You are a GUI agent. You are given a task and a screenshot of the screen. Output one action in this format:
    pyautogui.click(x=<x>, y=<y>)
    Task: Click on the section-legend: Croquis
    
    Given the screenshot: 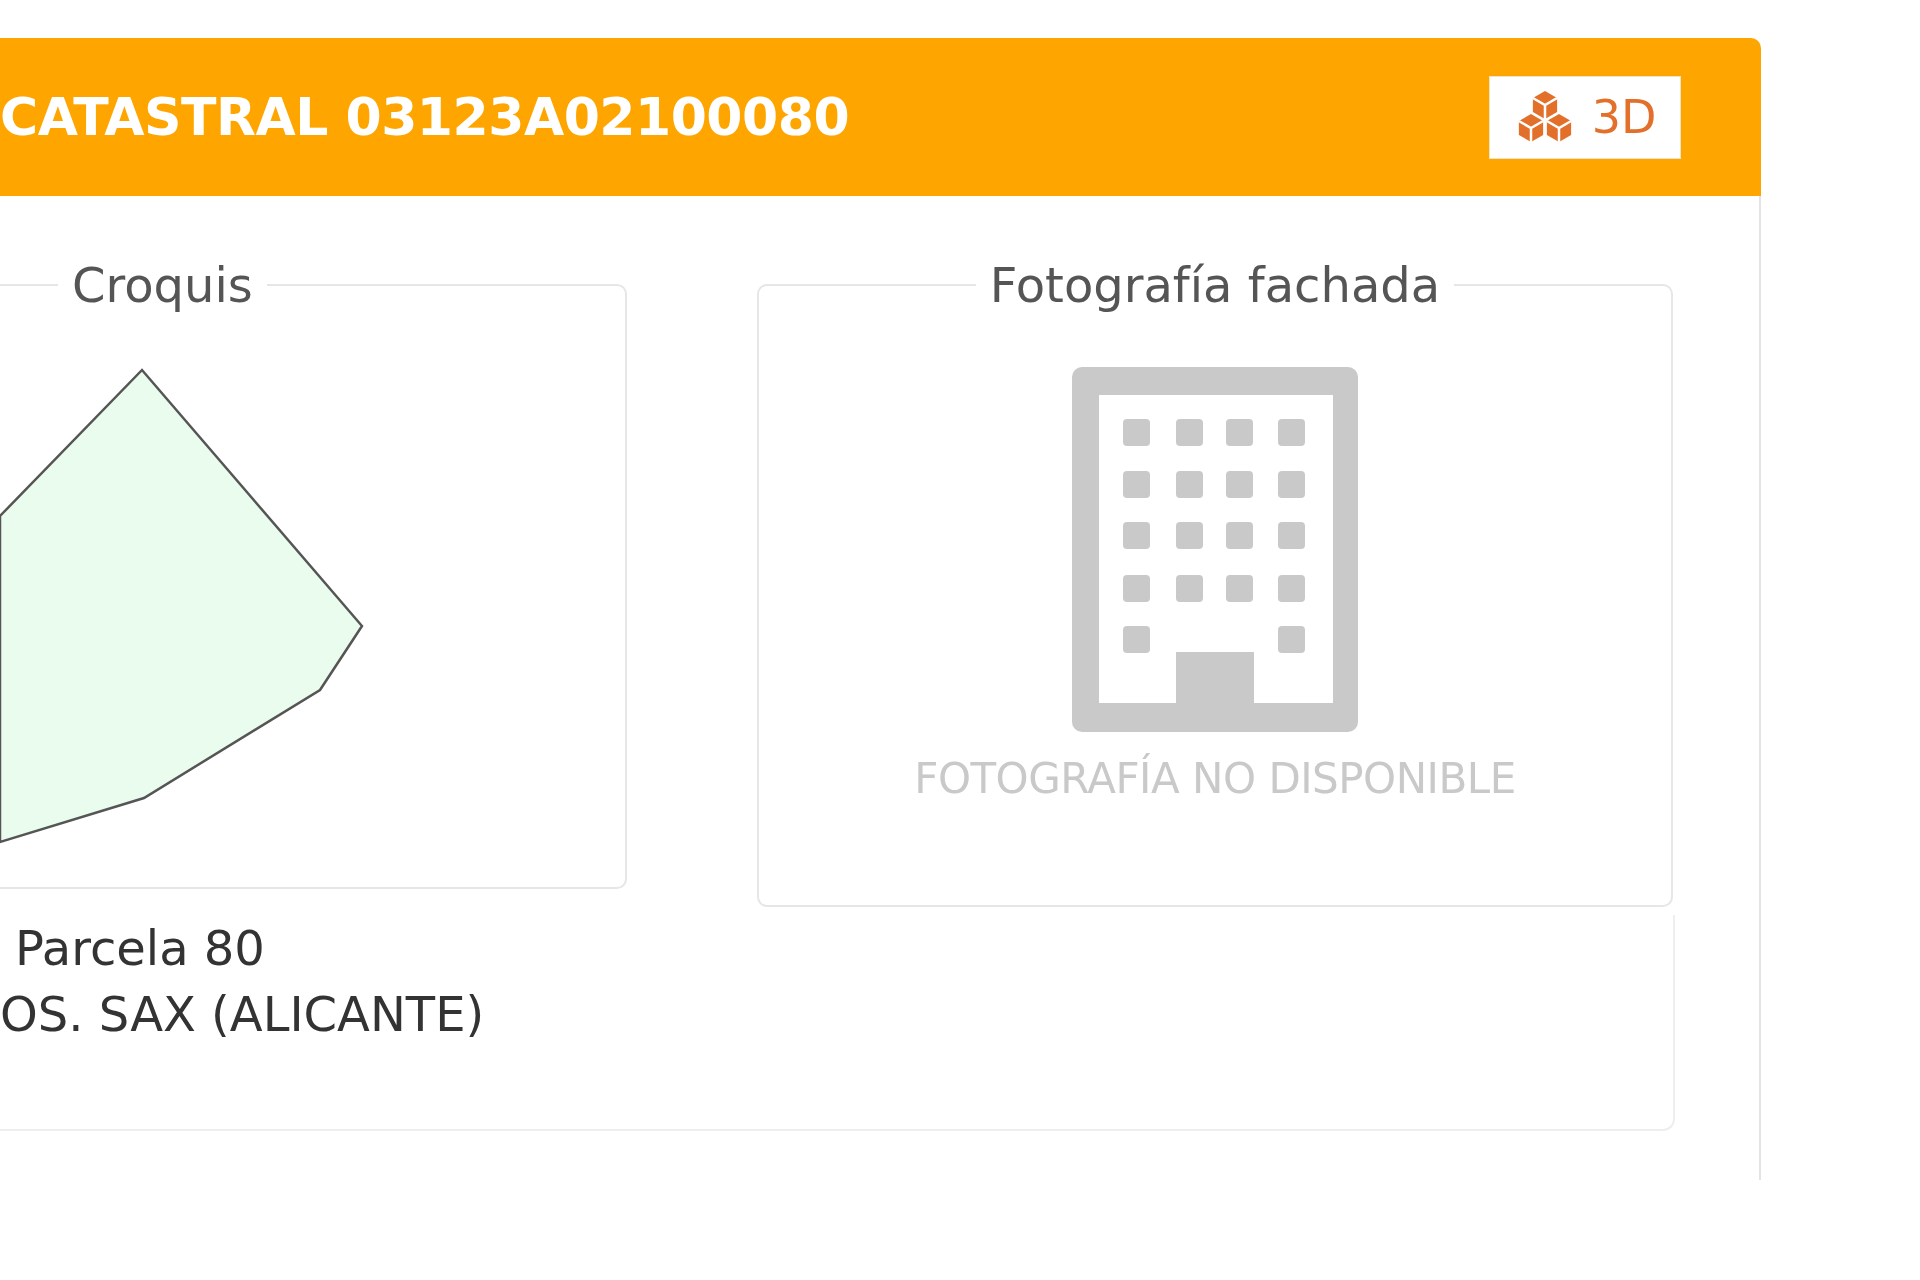 What is the action you would take?
    pyautogui.click(x=162, y=285)
    